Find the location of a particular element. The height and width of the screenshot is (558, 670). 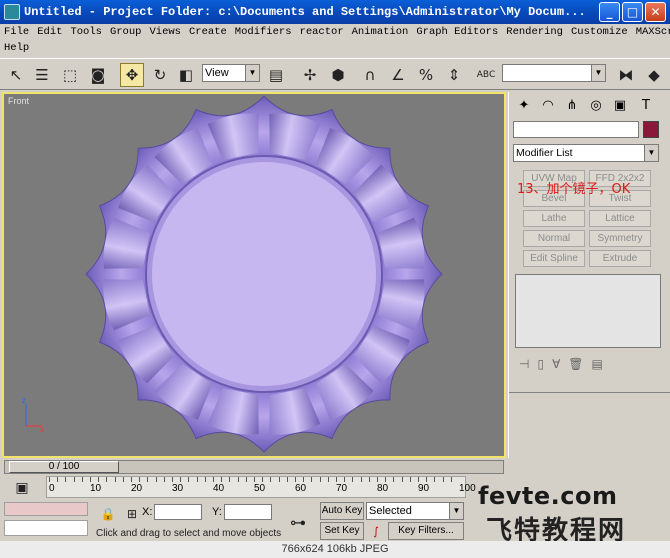

modify-tab-icon: ◠ is located at coordinates (548, 105).